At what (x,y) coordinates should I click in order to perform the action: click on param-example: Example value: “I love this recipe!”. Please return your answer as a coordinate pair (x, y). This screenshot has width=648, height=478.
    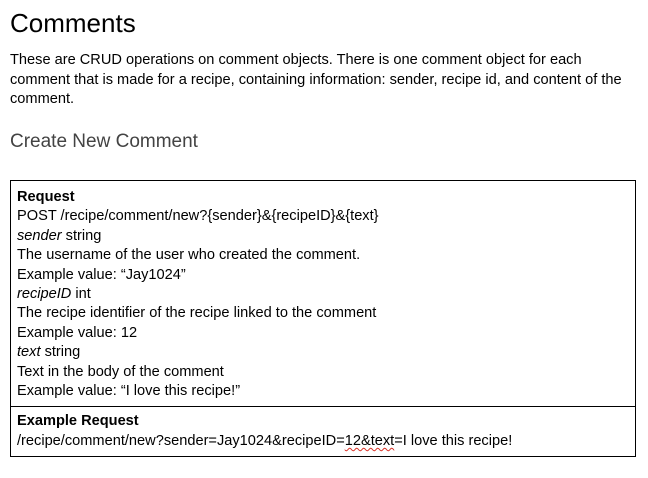
    Looking at the image, I should click on (129, 391).